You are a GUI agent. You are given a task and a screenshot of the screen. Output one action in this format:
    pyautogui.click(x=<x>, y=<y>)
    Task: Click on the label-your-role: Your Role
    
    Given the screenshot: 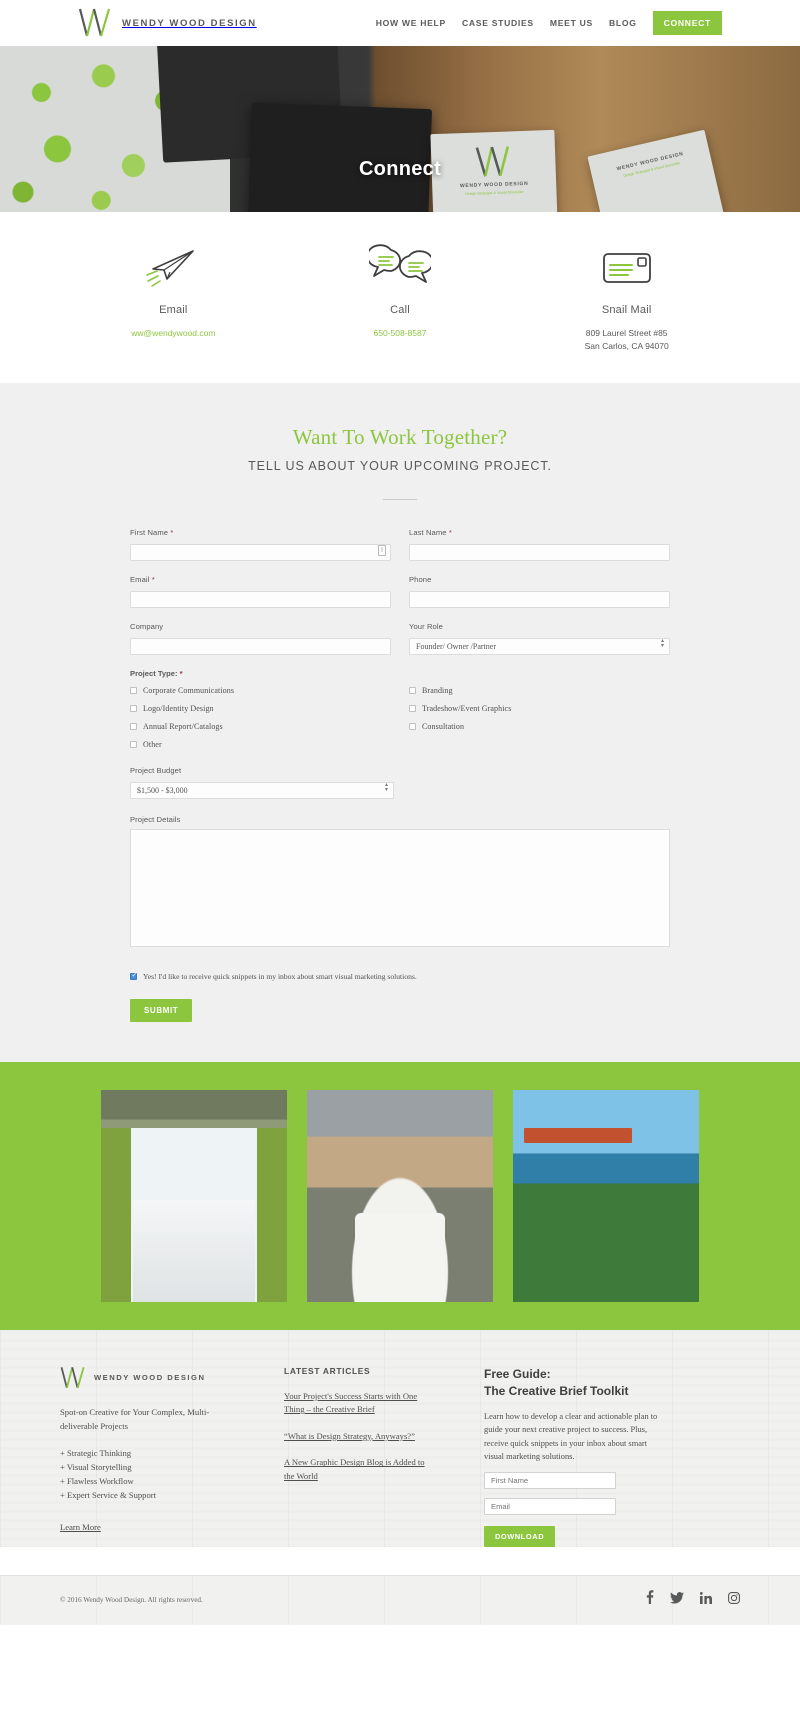 What is the action you would take?
    pyautogui.click(x=426, y=626)
    